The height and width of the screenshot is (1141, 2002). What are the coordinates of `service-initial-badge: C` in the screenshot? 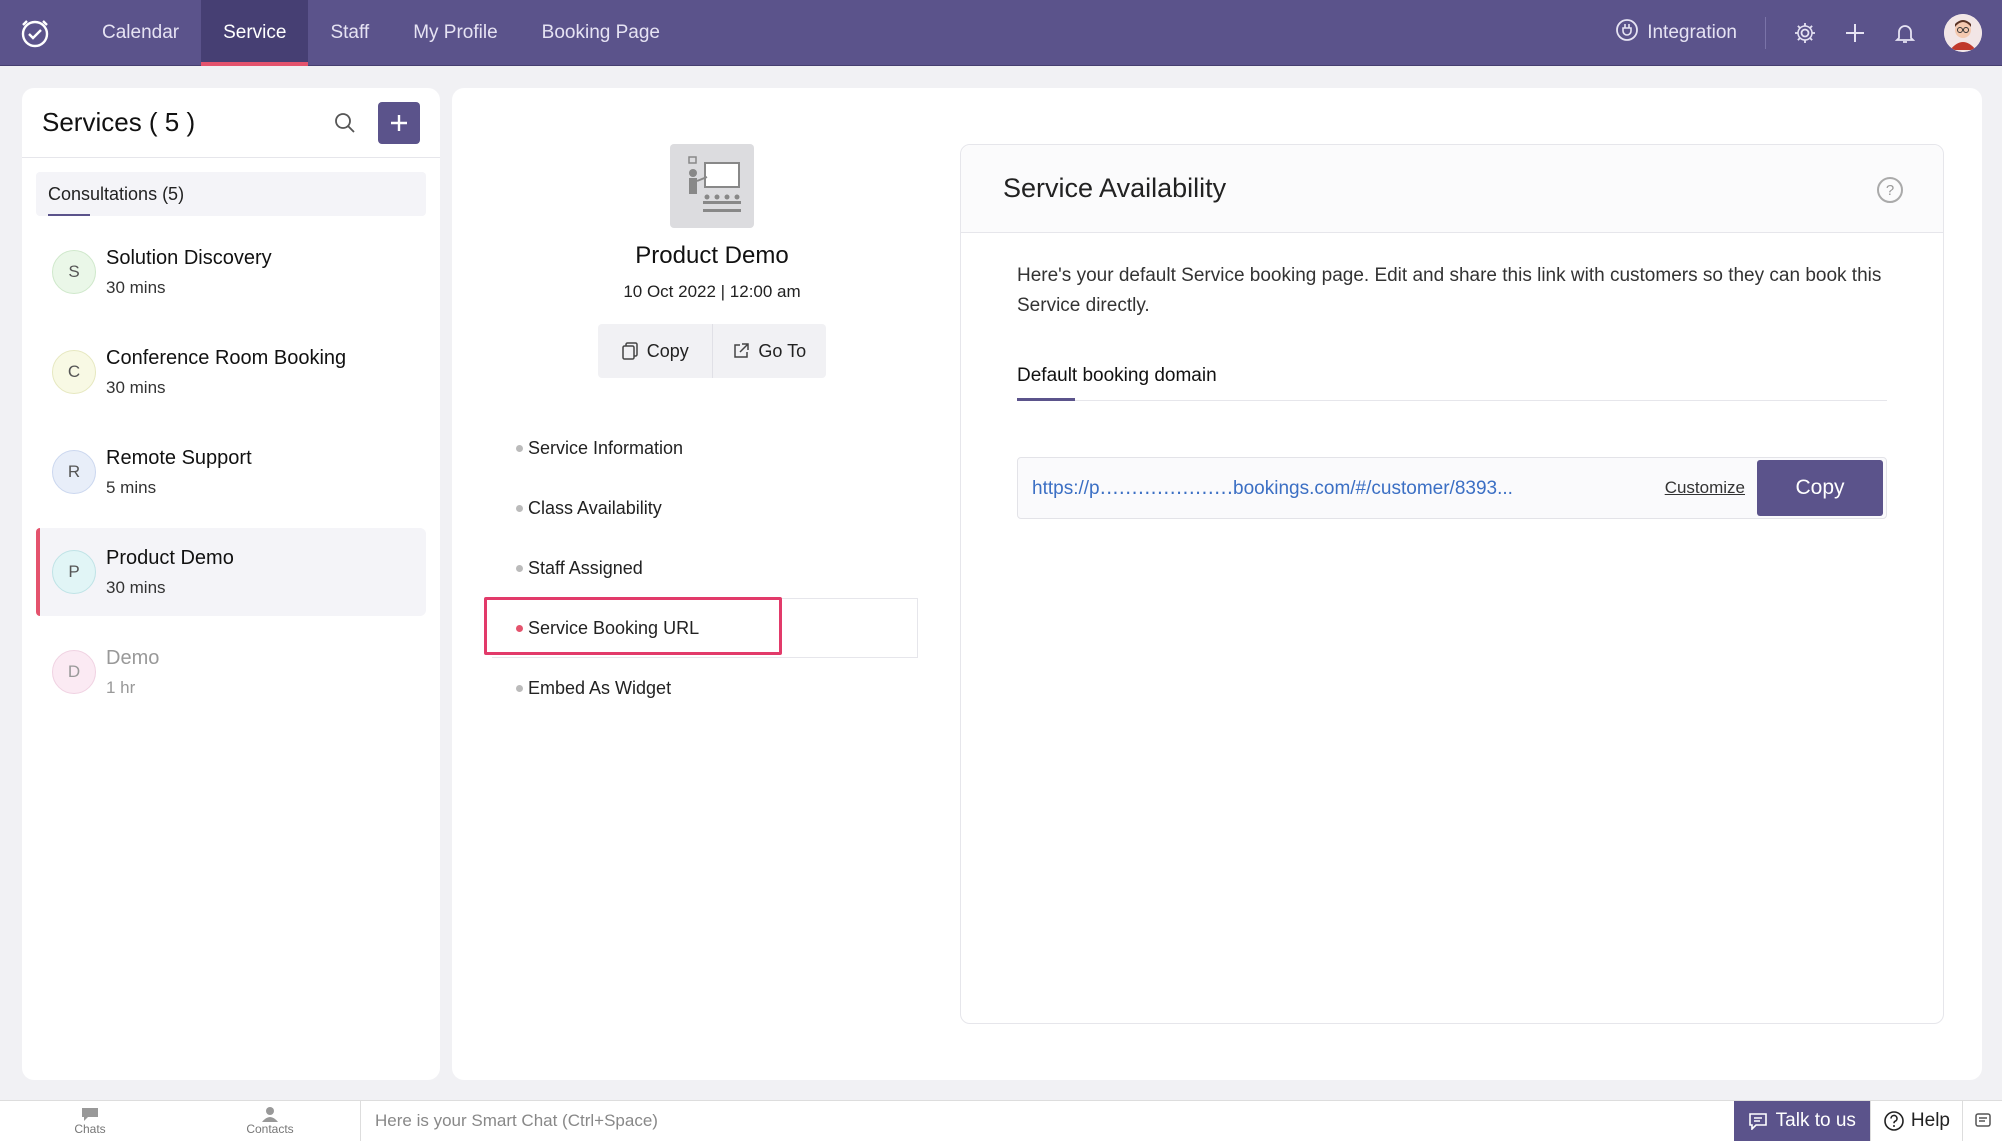 It's located at (74, 372).